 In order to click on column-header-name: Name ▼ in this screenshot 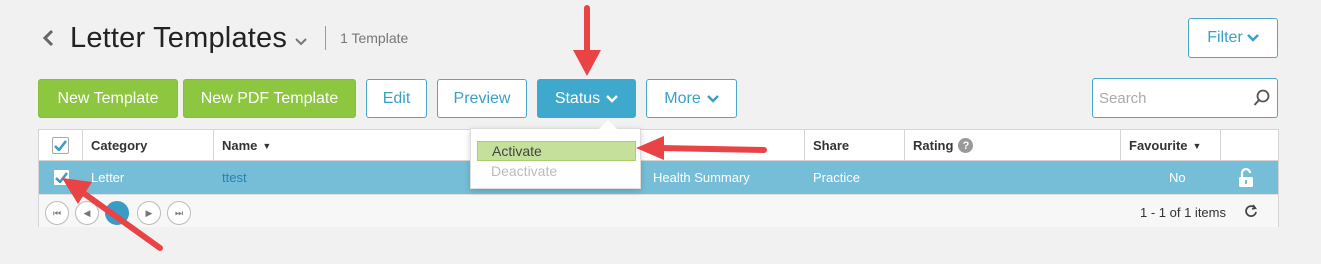, I will do `click(342, 145)`.